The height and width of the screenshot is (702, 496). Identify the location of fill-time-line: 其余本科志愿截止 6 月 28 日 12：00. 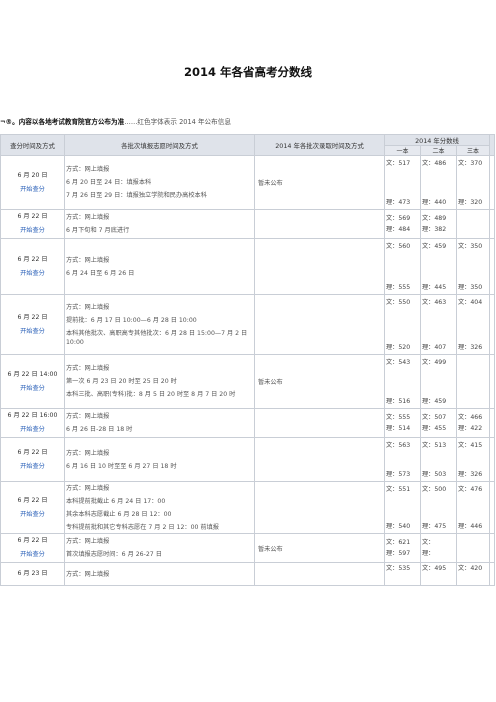
(119, 514).